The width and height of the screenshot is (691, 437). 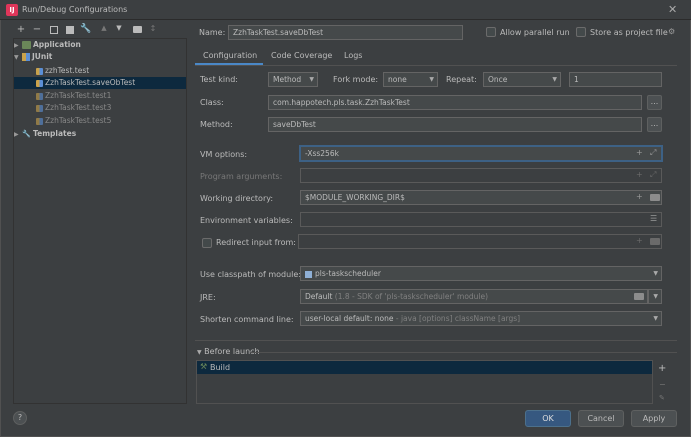 What do you see at coordinates (37, 29) in the screenshot?
I see `remove-config-button: −` at bounding box center [37, 29].